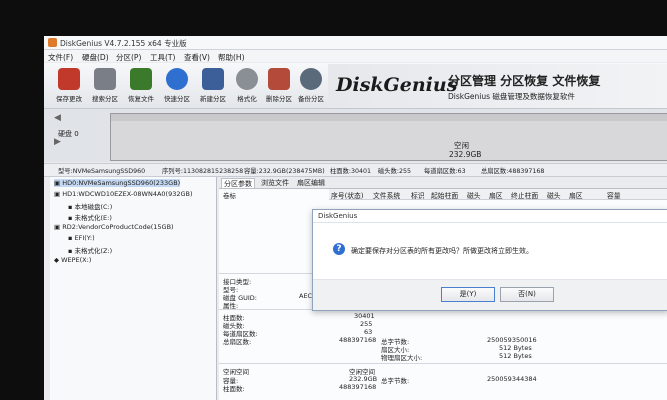 This screenshot has width=667, height=400. I want to click on col-filesystem: 文件系统, so click(386, 195).